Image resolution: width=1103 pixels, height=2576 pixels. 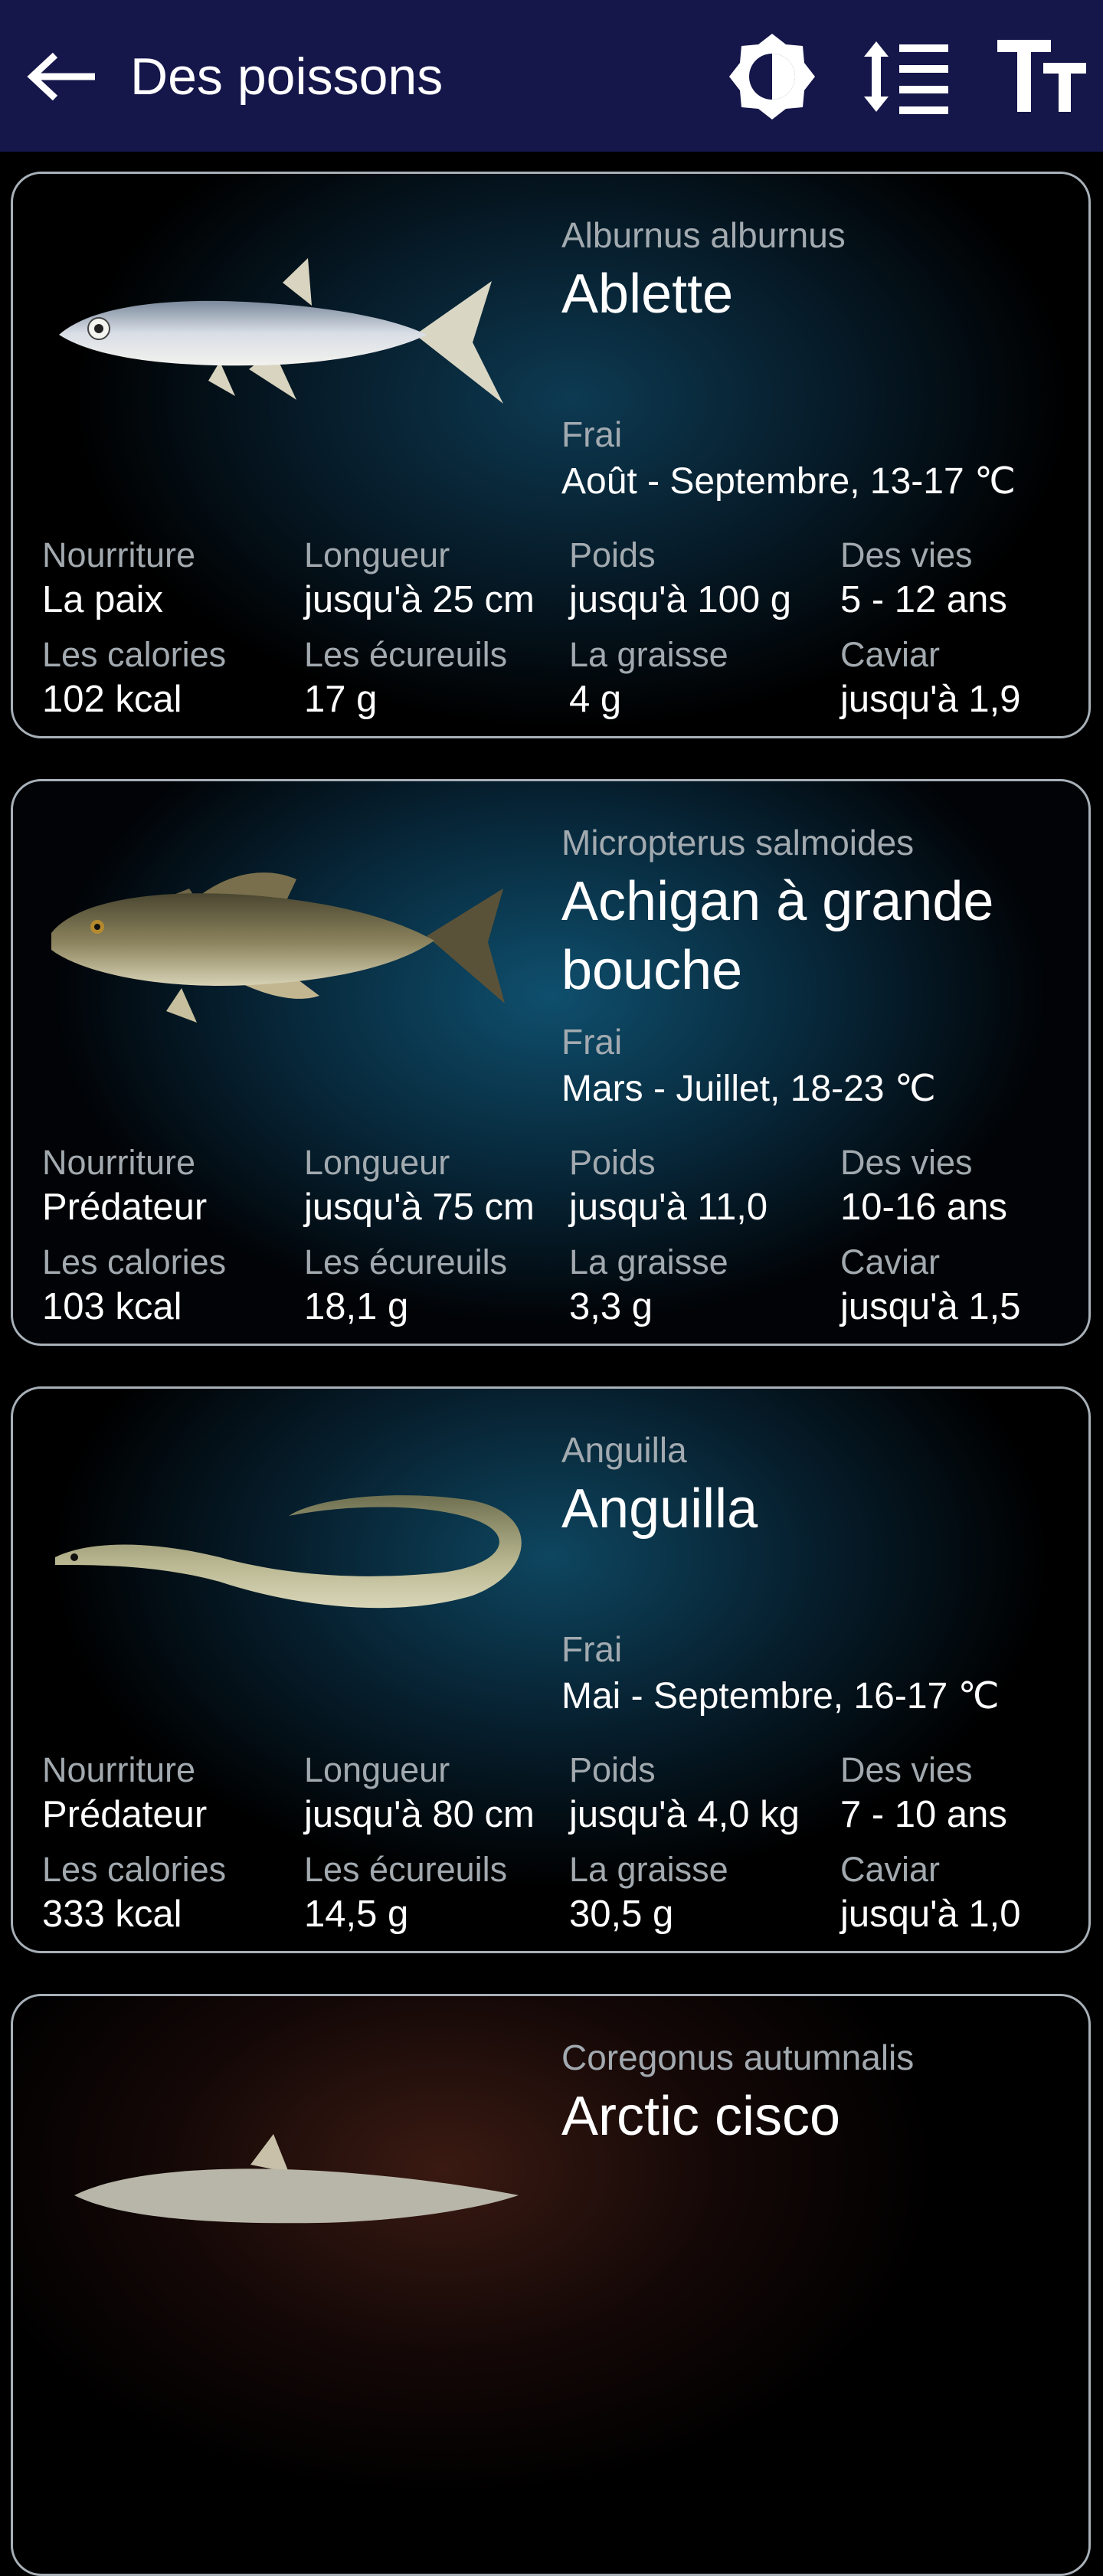 I want to click on fat-stat: La graisse 4 g, so click(x=649, y=677).